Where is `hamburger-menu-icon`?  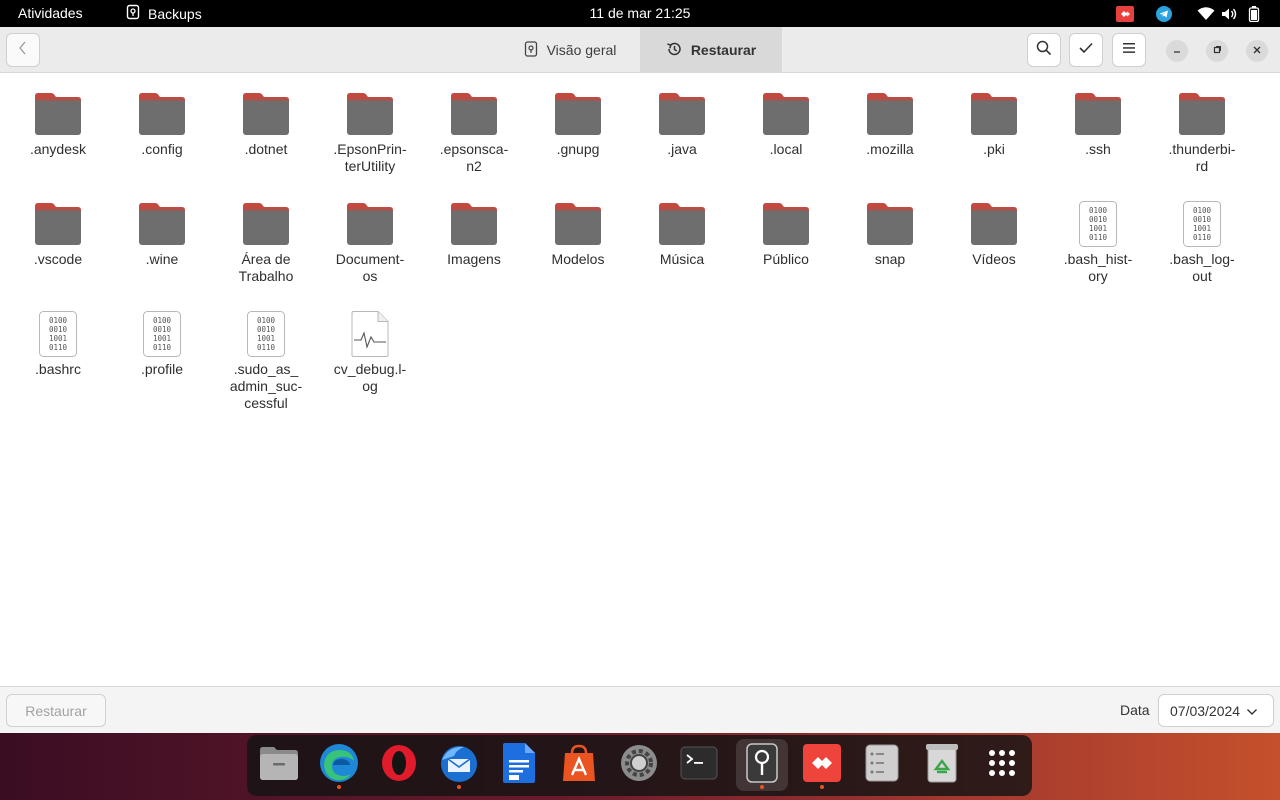
hamburger-menu-icon is located at coordinates (1129, 50).